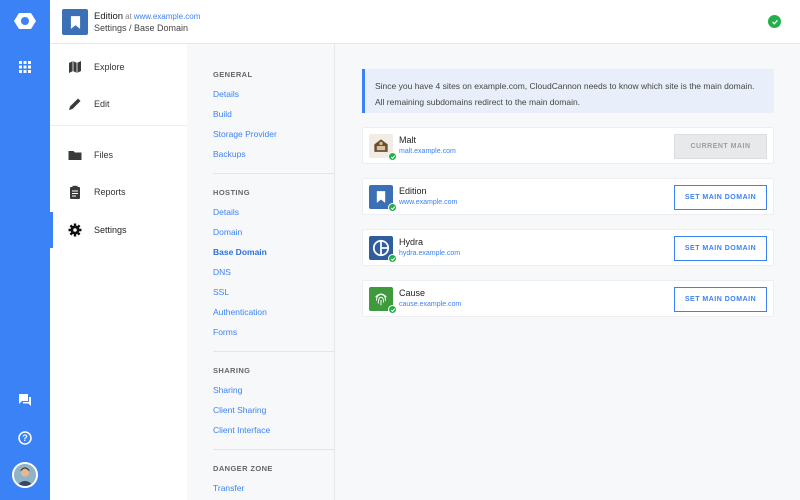 The image size is (800, 500). What do you see at coordinates (25, 475) in the screenshot?
I see `avatar` at bounding box center [25, 475].